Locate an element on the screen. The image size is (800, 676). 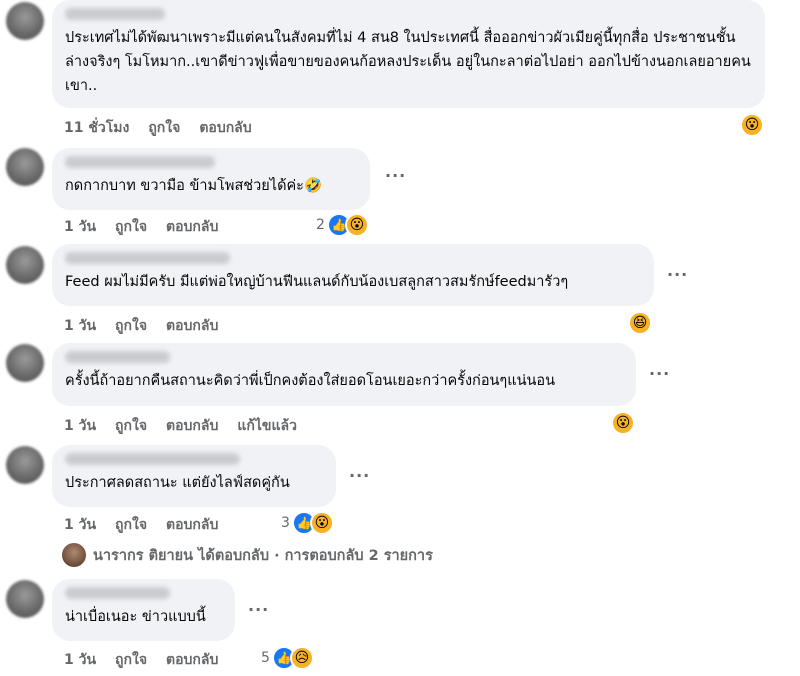
comment-actions: 11 ชั่วโมง ถูกใจ ตอบกลับ is located at coordinates (158, 128).